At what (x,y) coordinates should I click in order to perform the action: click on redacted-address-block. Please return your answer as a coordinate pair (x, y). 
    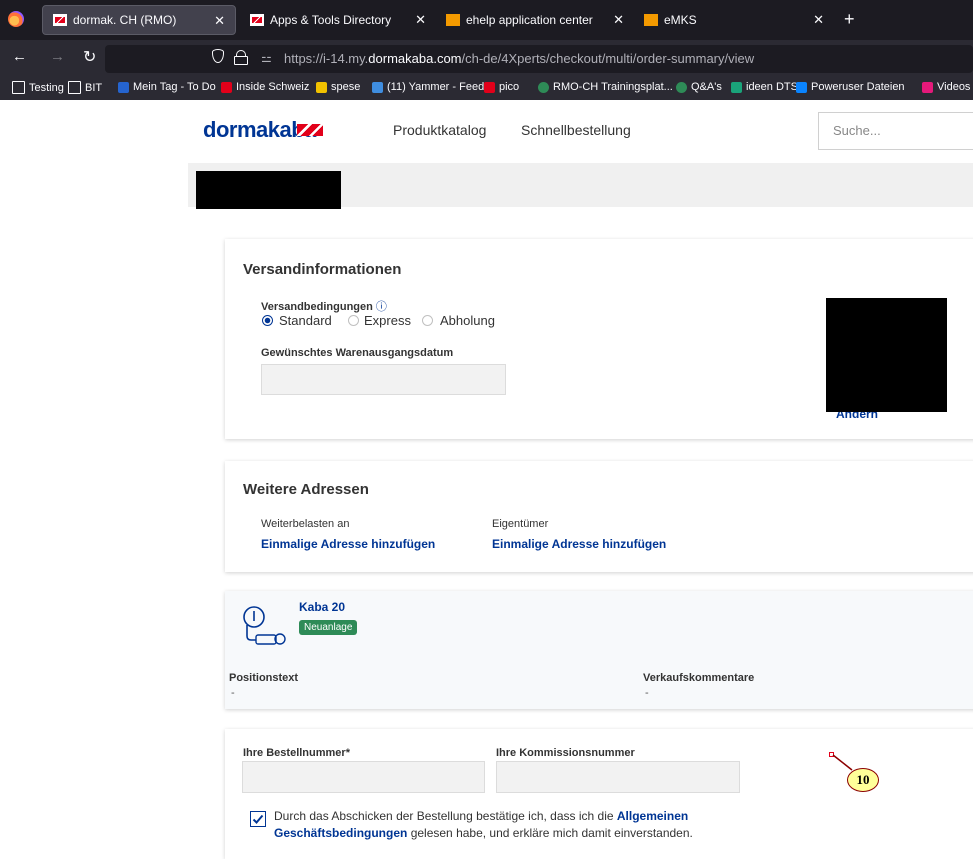
    Looking at the image, I should click on (886, 355).